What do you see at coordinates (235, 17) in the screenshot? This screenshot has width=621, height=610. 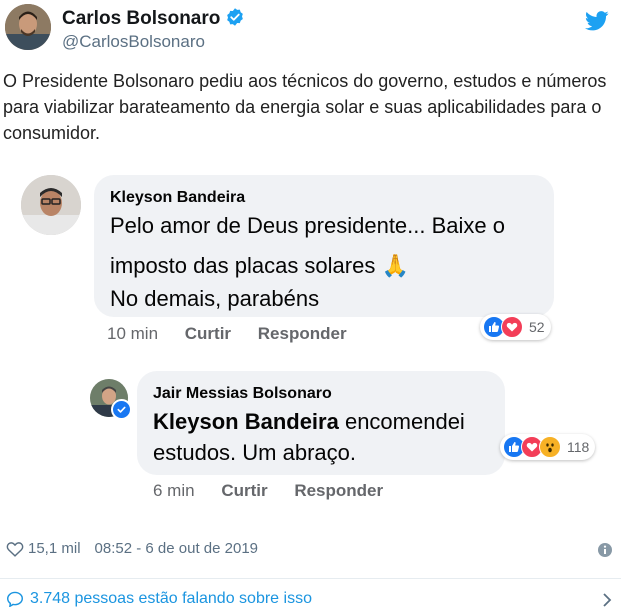 I see `verified-badge-icon` at bounding box center [235, 17].